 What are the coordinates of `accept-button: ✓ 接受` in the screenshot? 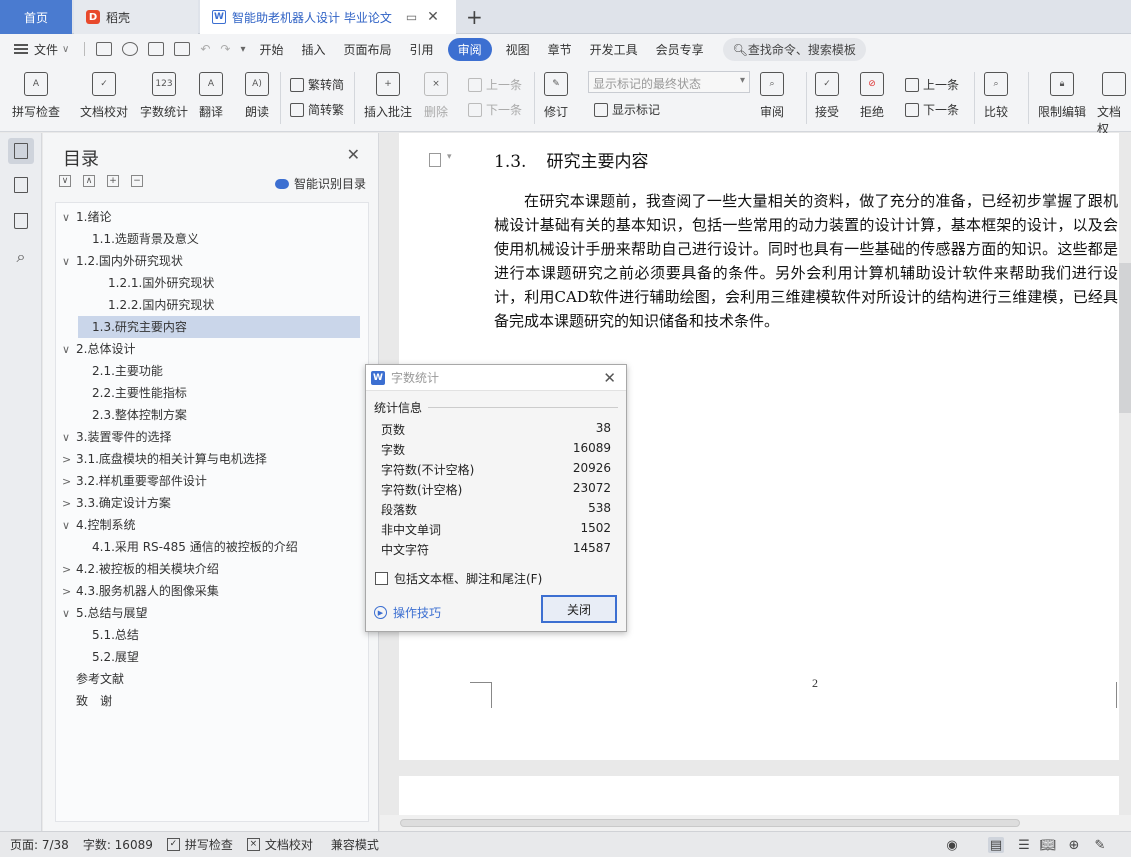 It's located at (827, 96).